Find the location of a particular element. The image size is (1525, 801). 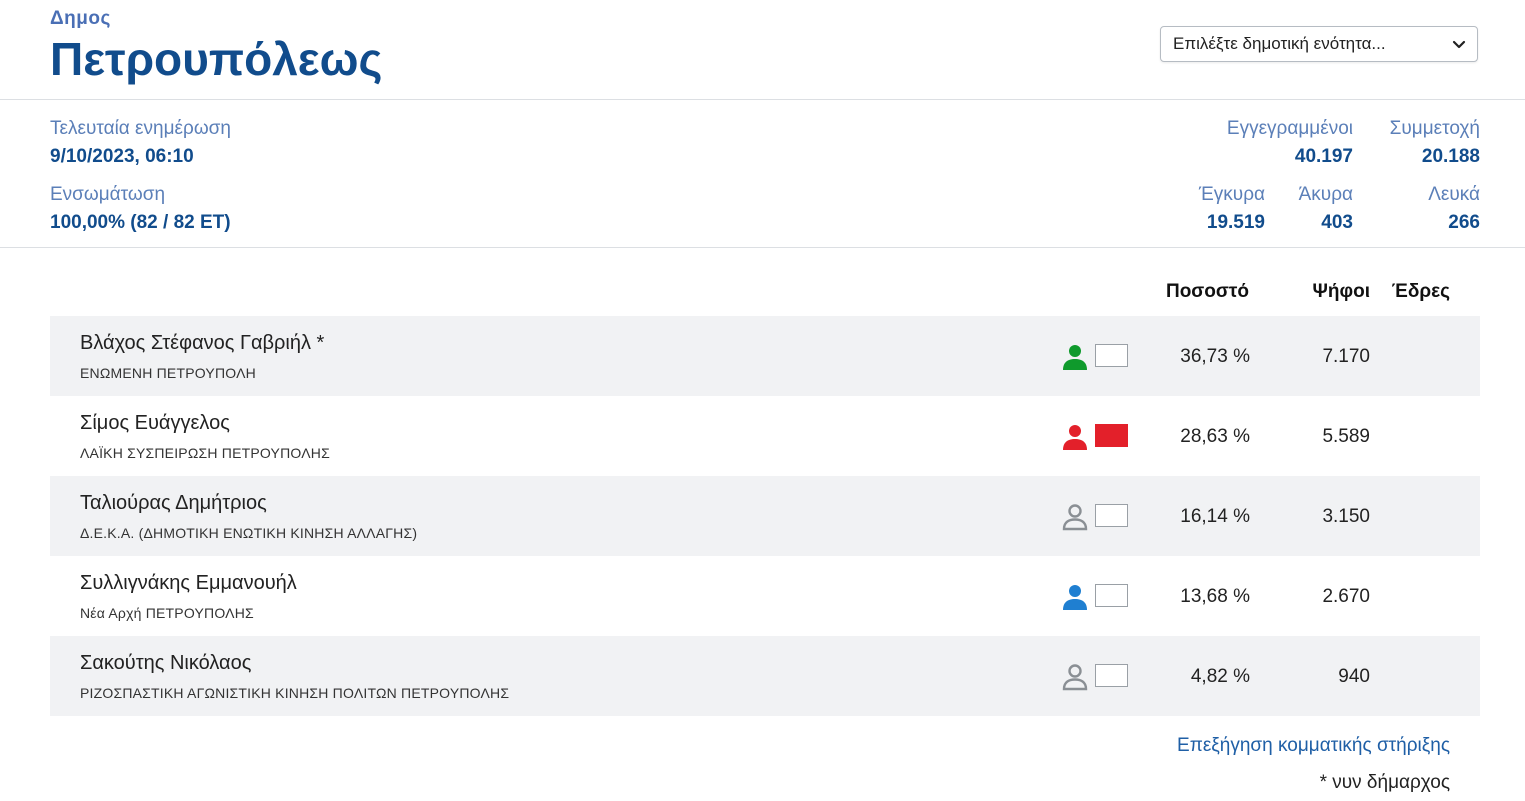

chevron-down-icon is located at coordinates (1459, 44).